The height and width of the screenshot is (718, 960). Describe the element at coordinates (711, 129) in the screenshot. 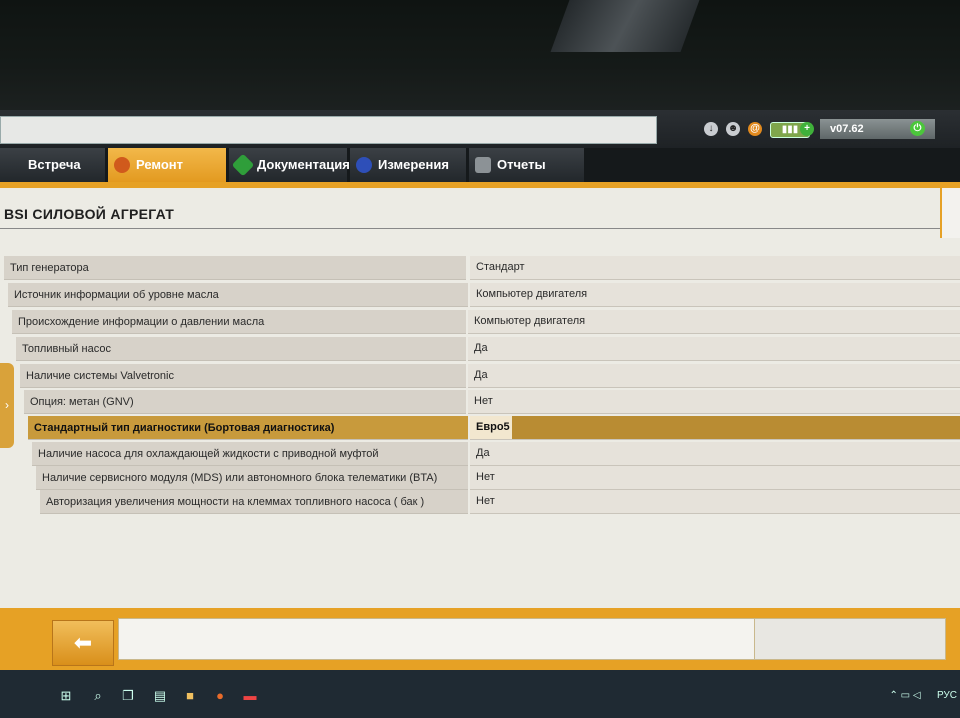

I see `download-icon: ↓` at that location.